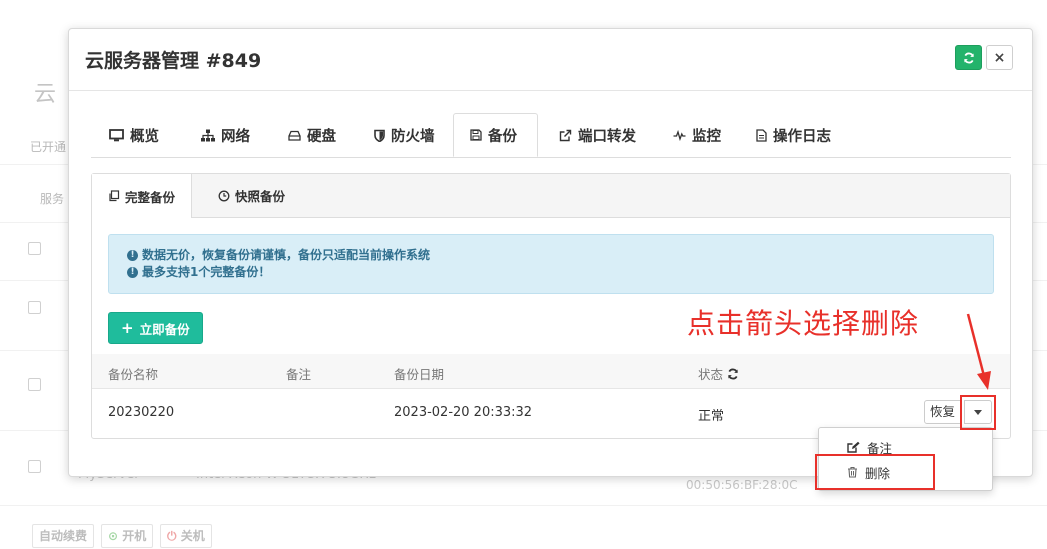  I want to click on col-note: 备注, so click(299, 374).